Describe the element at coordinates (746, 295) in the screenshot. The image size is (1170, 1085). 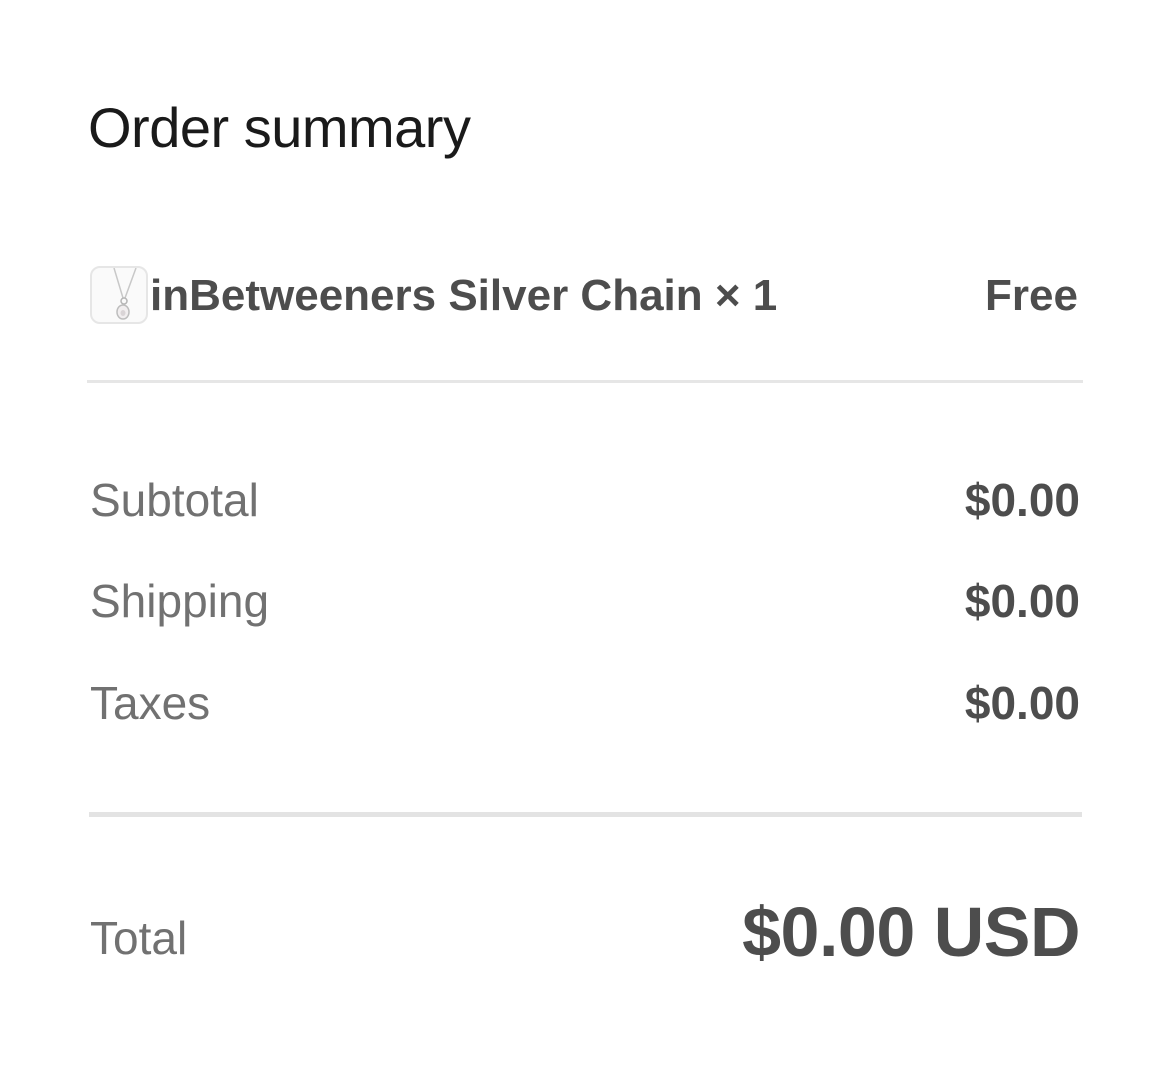
I see `product-quantity: × 1` at that location.